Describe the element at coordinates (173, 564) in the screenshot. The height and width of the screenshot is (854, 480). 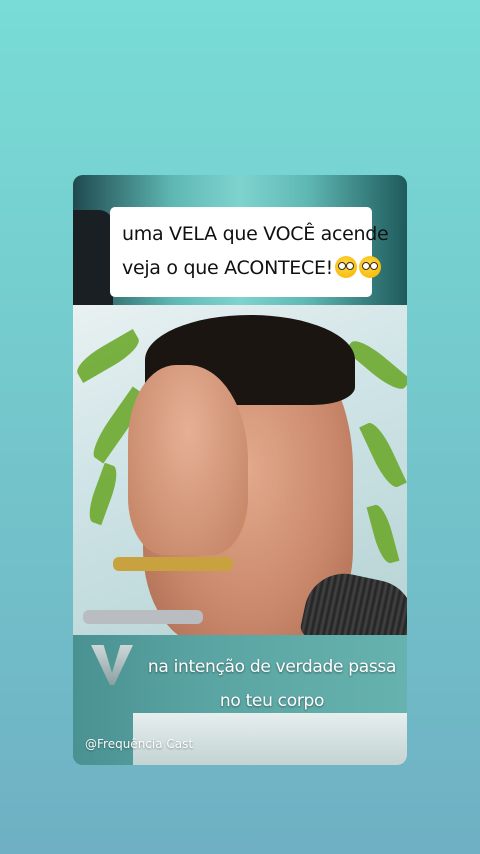
I see `gold-bracelet` at that location.